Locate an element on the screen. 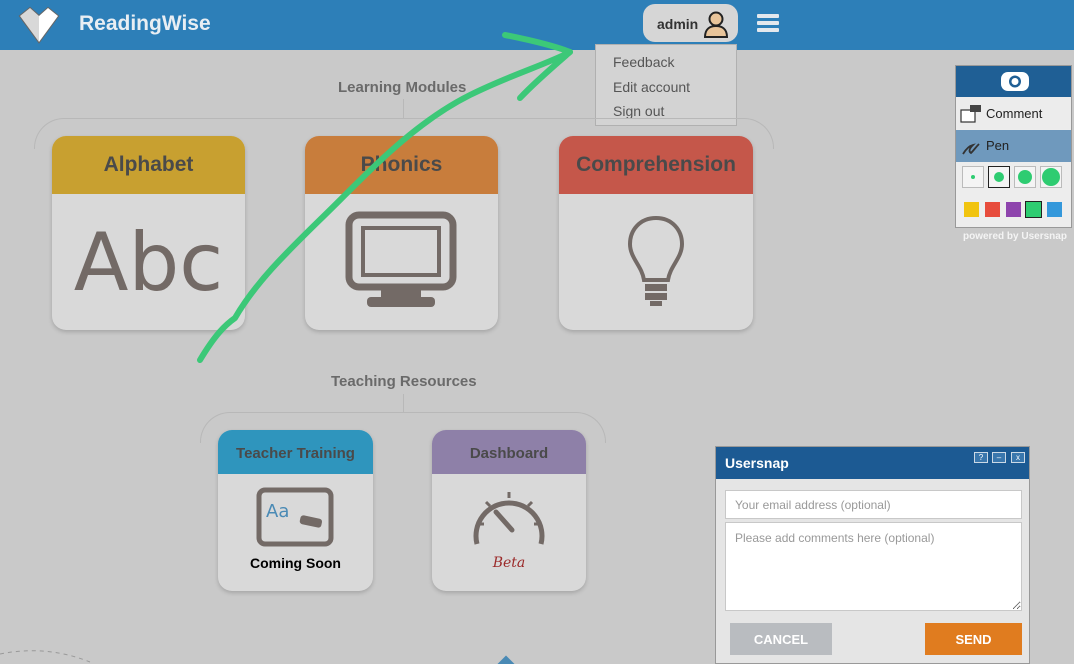 This screenshot has height=664, width=1074. pen-icon is located at coordinates (971, 149).